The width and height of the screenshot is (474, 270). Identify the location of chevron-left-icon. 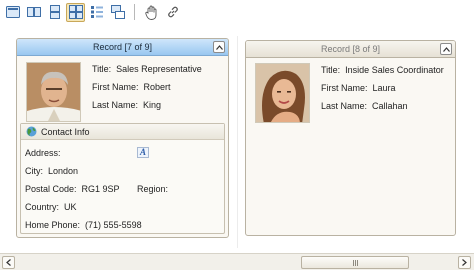
(8, 262).